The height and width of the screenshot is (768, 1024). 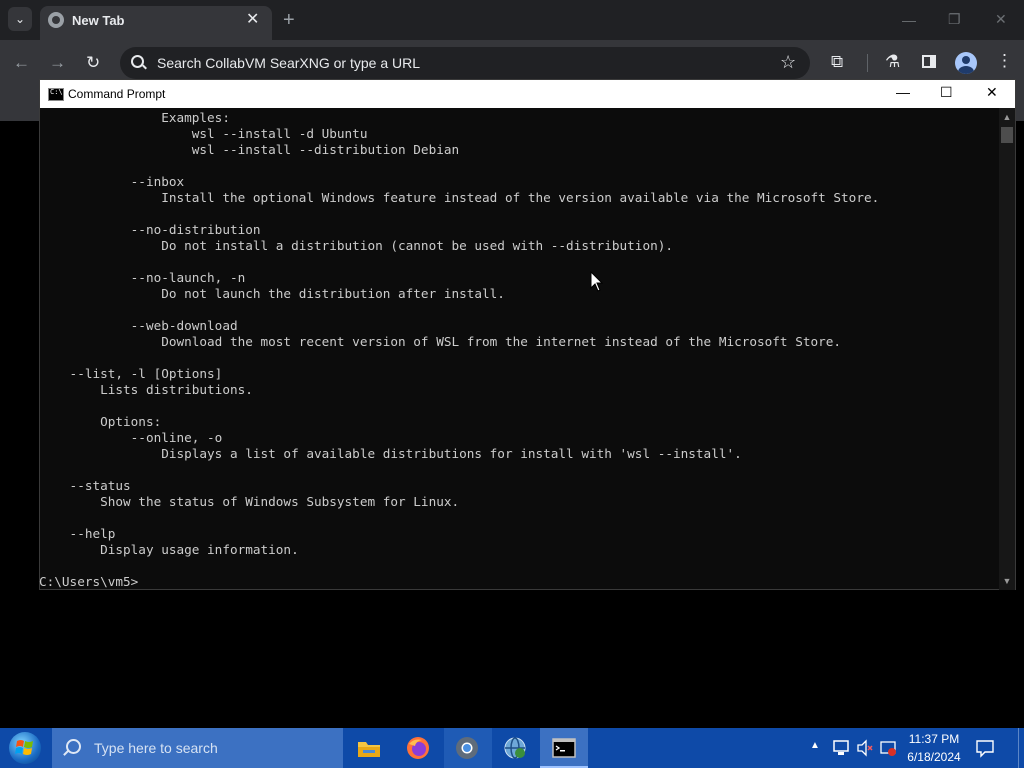 I want to click on cmd-scrollbar, so click(x=1007, y=349).